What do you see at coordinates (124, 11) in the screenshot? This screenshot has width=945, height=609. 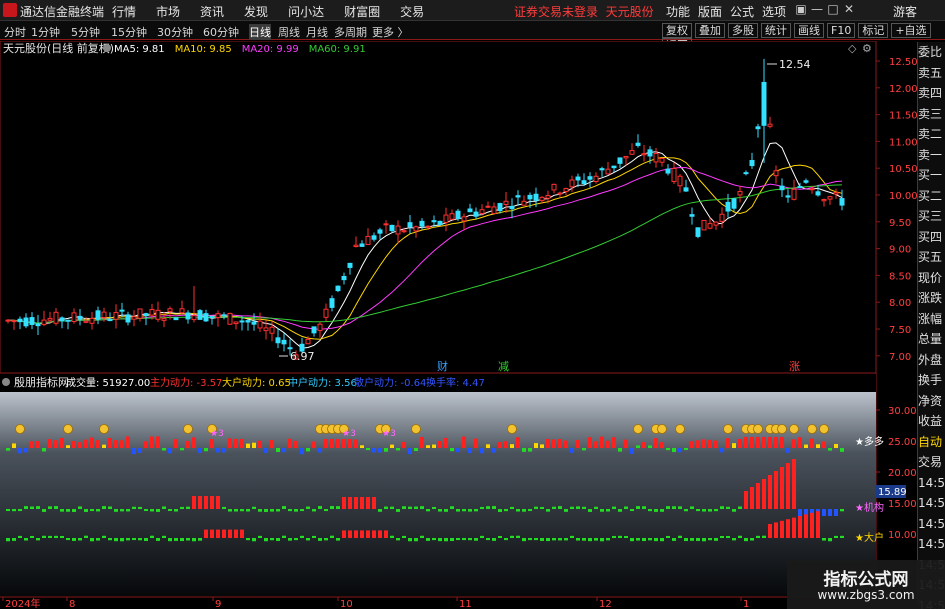 I see `menu-item-quotes: 行情` at bounding box center [124, 11].